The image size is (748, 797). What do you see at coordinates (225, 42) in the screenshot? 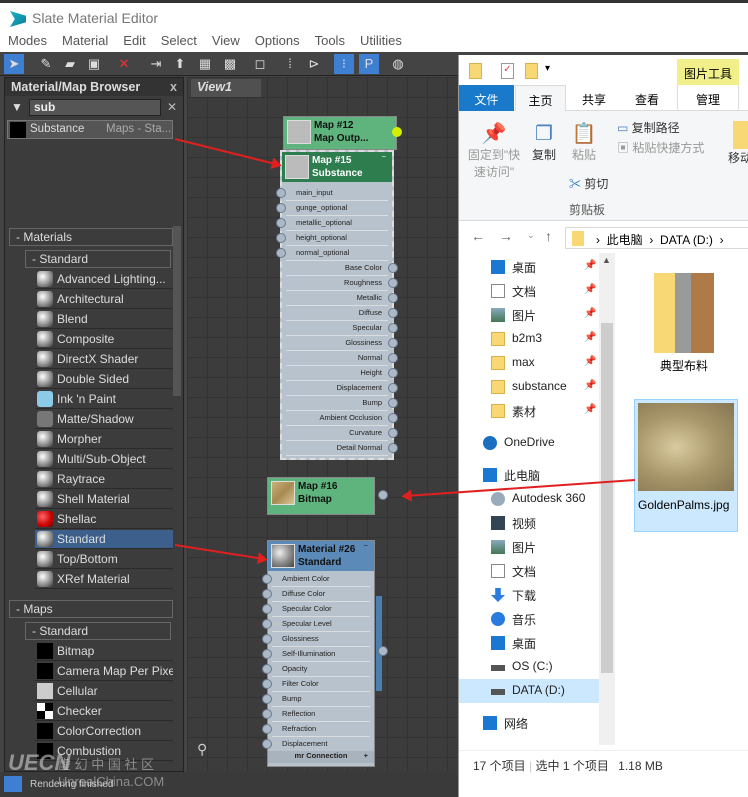
I see `menu-view: View` at bounding box center [225, 42].